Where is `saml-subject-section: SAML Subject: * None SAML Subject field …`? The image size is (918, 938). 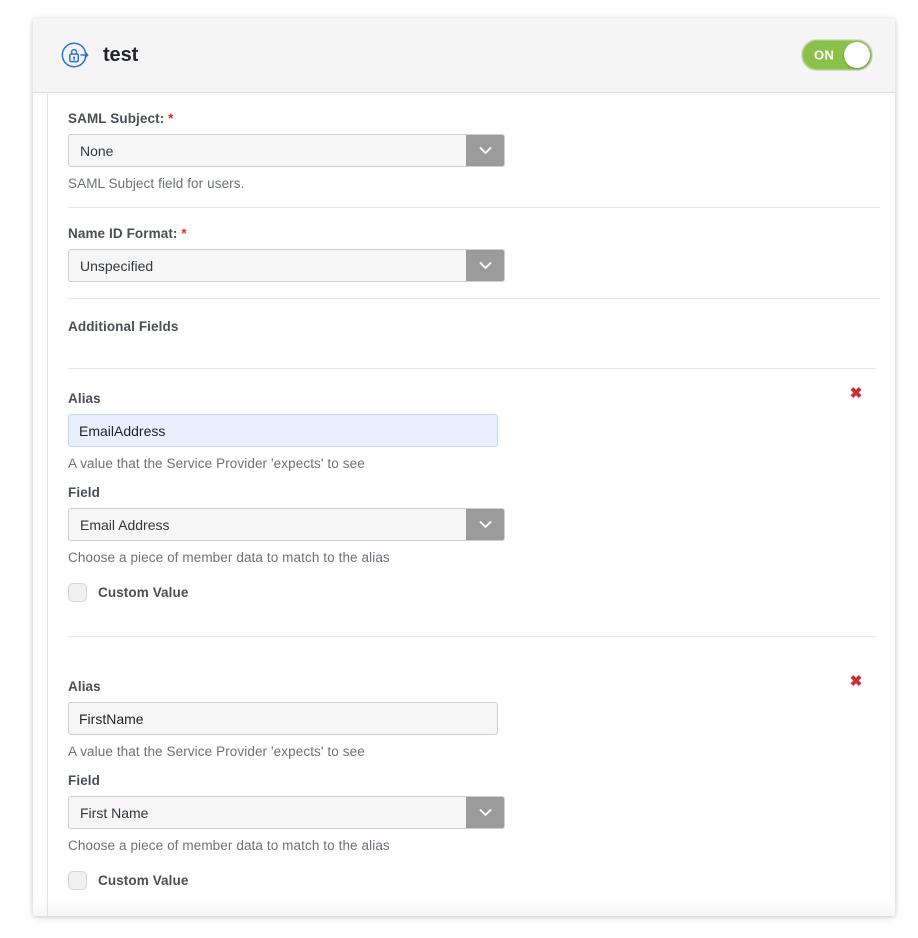
saml-subject-section: SAML Subject: * None SAML Subject field … is located at coordinates (474, 150).